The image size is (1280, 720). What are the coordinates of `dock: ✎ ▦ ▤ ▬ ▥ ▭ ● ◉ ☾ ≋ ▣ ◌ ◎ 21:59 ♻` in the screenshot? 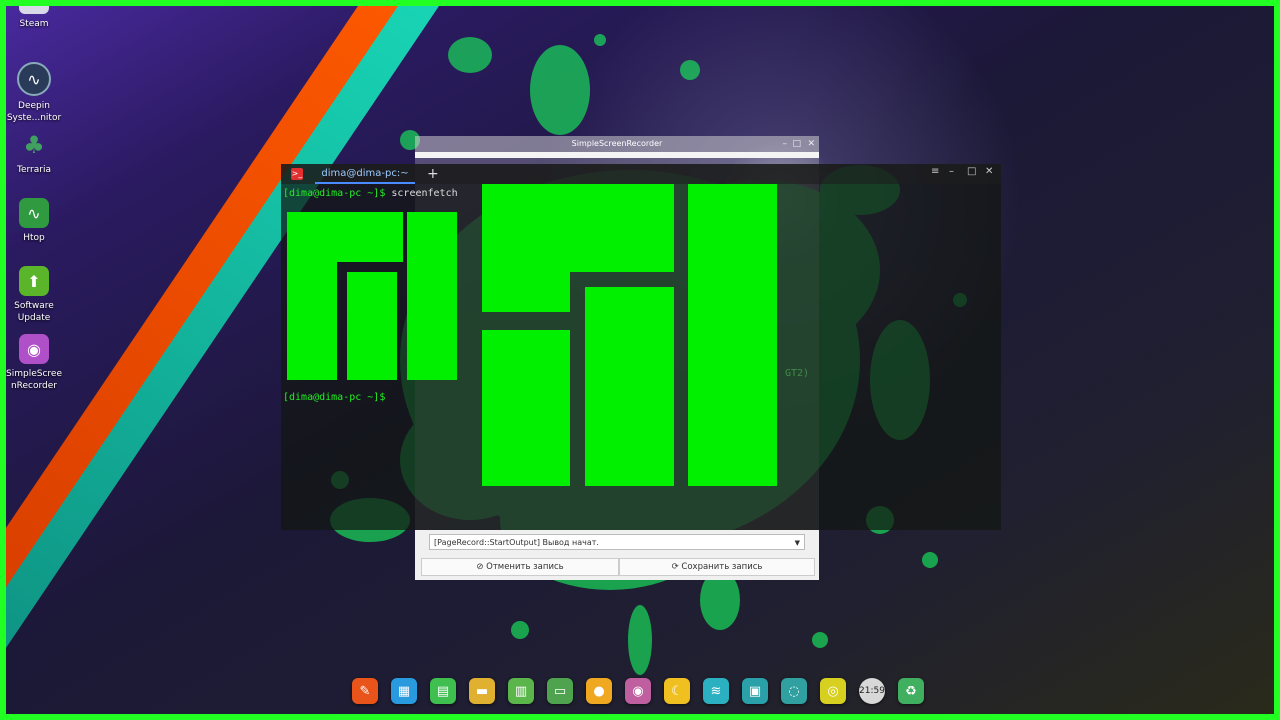 It's located at (641, 693).